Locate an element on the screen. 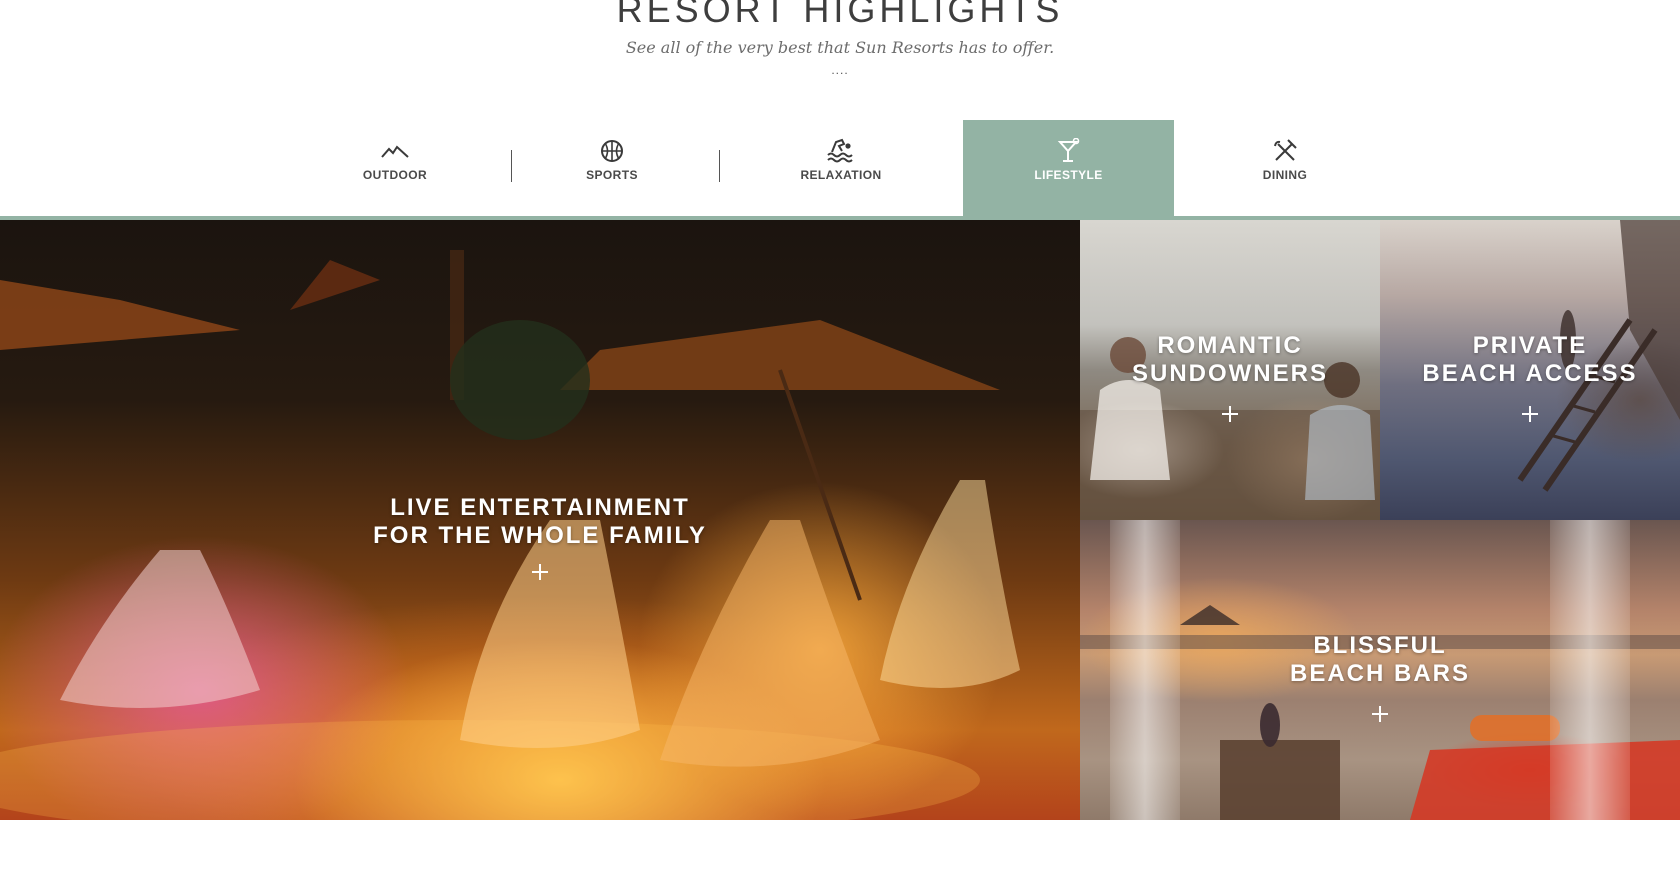 This screenshot has height=880, width=1680. tile-bars-line2: BEACH BARS is located at coordinates (1379, 673).